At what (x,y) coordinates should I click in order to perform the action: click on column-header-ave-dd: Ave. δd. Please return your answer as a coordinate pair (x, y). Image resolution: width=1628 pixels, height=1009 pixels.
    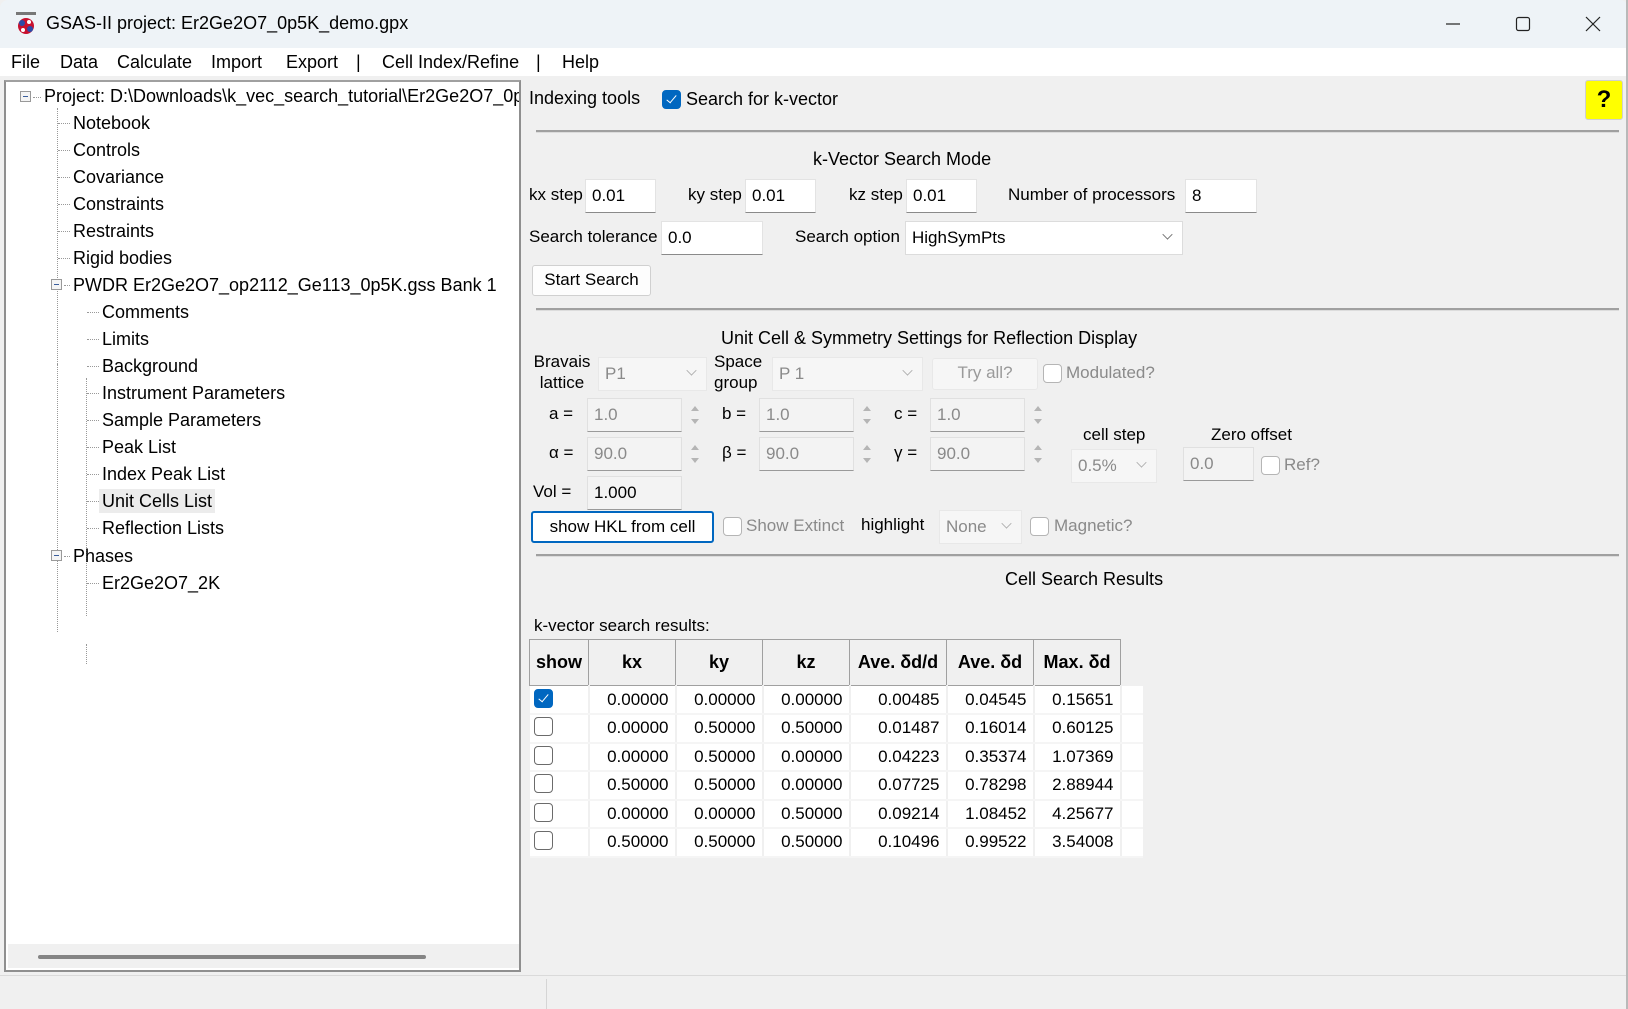
    Looking at the image, I should click on (990, 662).